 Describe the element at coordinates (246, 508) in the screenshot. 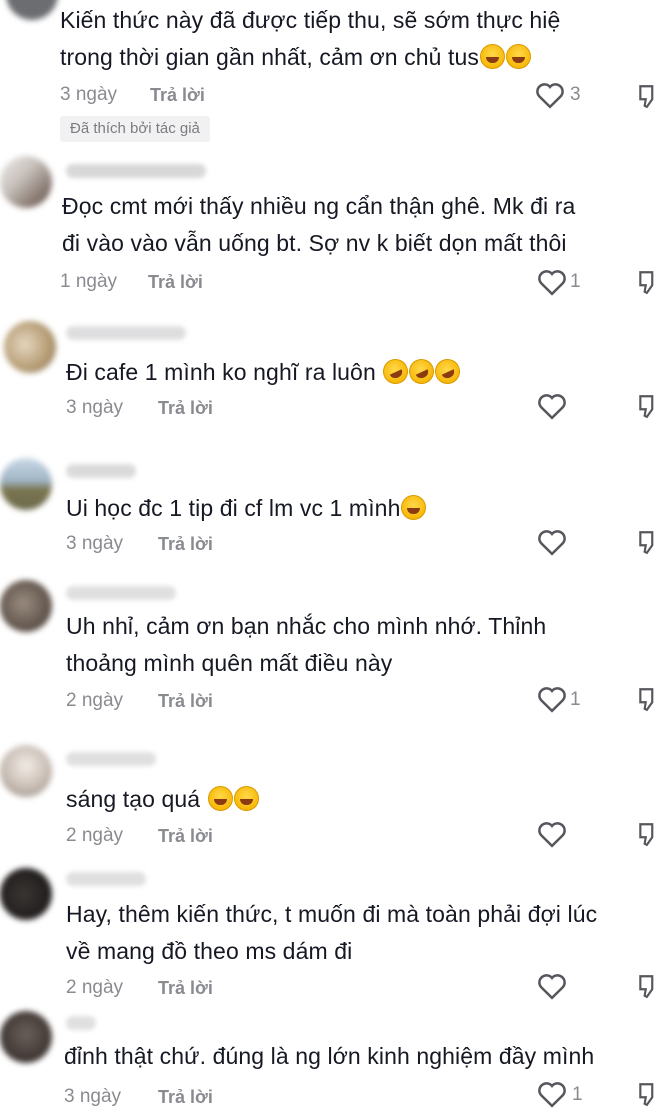

I see `comment-text: Ui học đc 1 tip đi cf lm vc 1 mình` at that location.